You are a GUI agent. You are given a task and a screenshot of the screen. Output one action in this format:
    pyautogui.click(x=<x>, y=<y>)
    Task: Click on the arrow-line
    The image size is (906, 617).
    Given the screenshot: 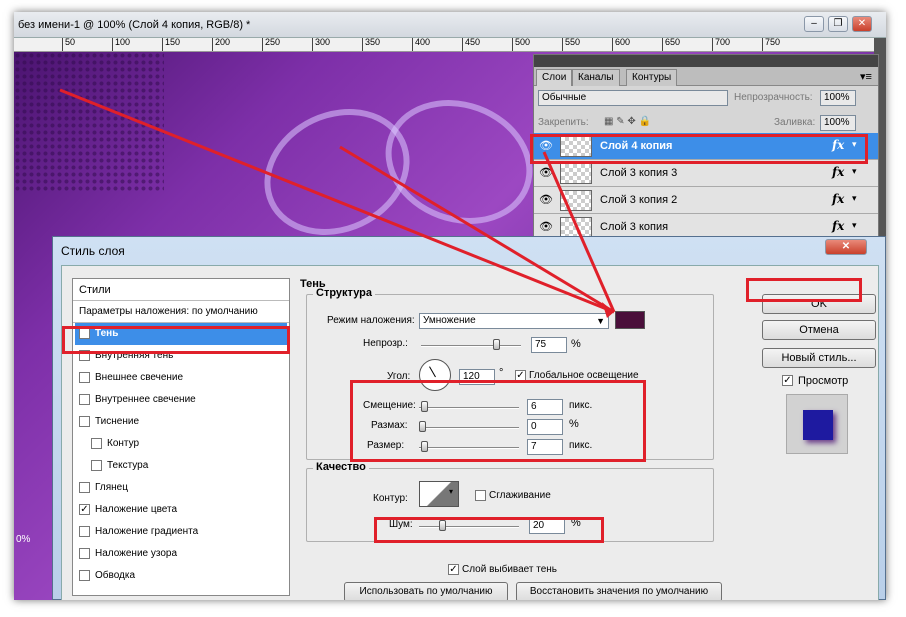 What is the action you would take?
    pyautogui.click(x=477, y=229)
    